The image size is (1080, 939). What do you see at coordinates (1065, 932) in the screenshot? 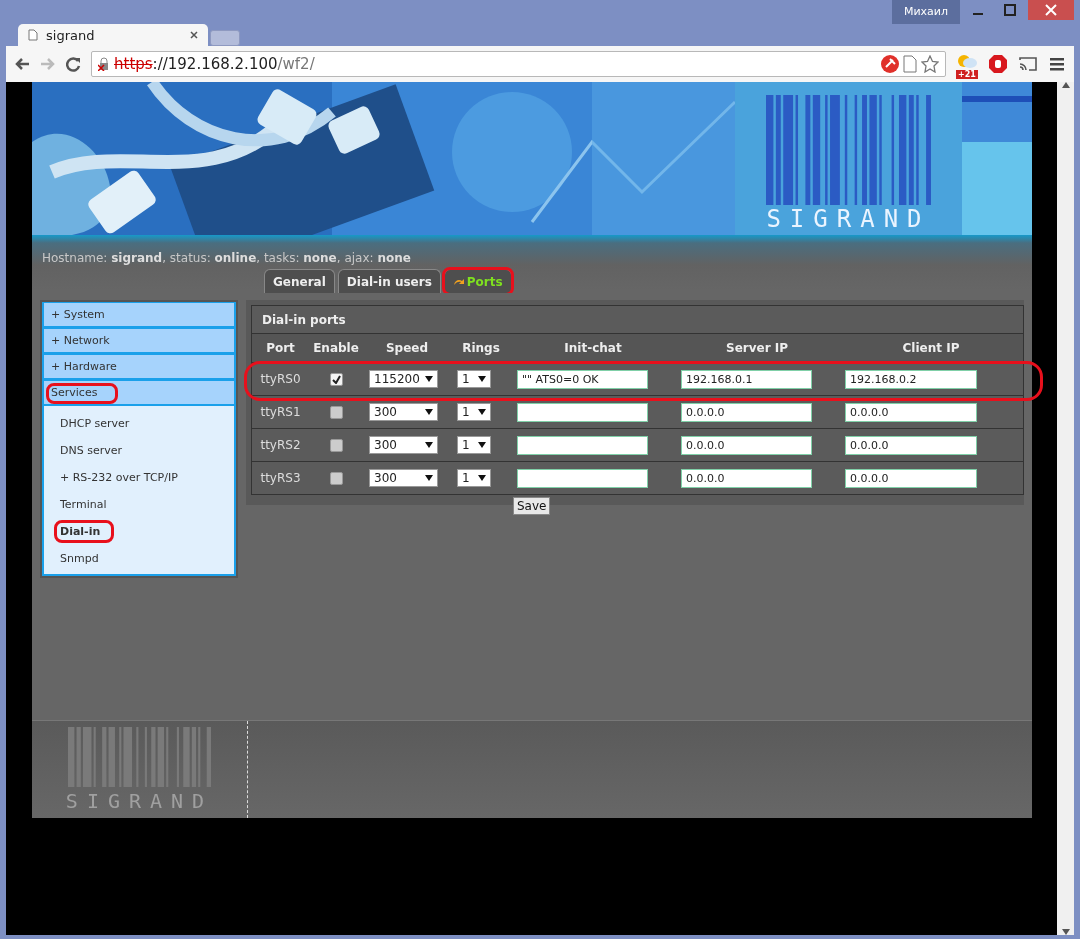
I see `scroll-down-icon` at bounding box center [1065, 932].